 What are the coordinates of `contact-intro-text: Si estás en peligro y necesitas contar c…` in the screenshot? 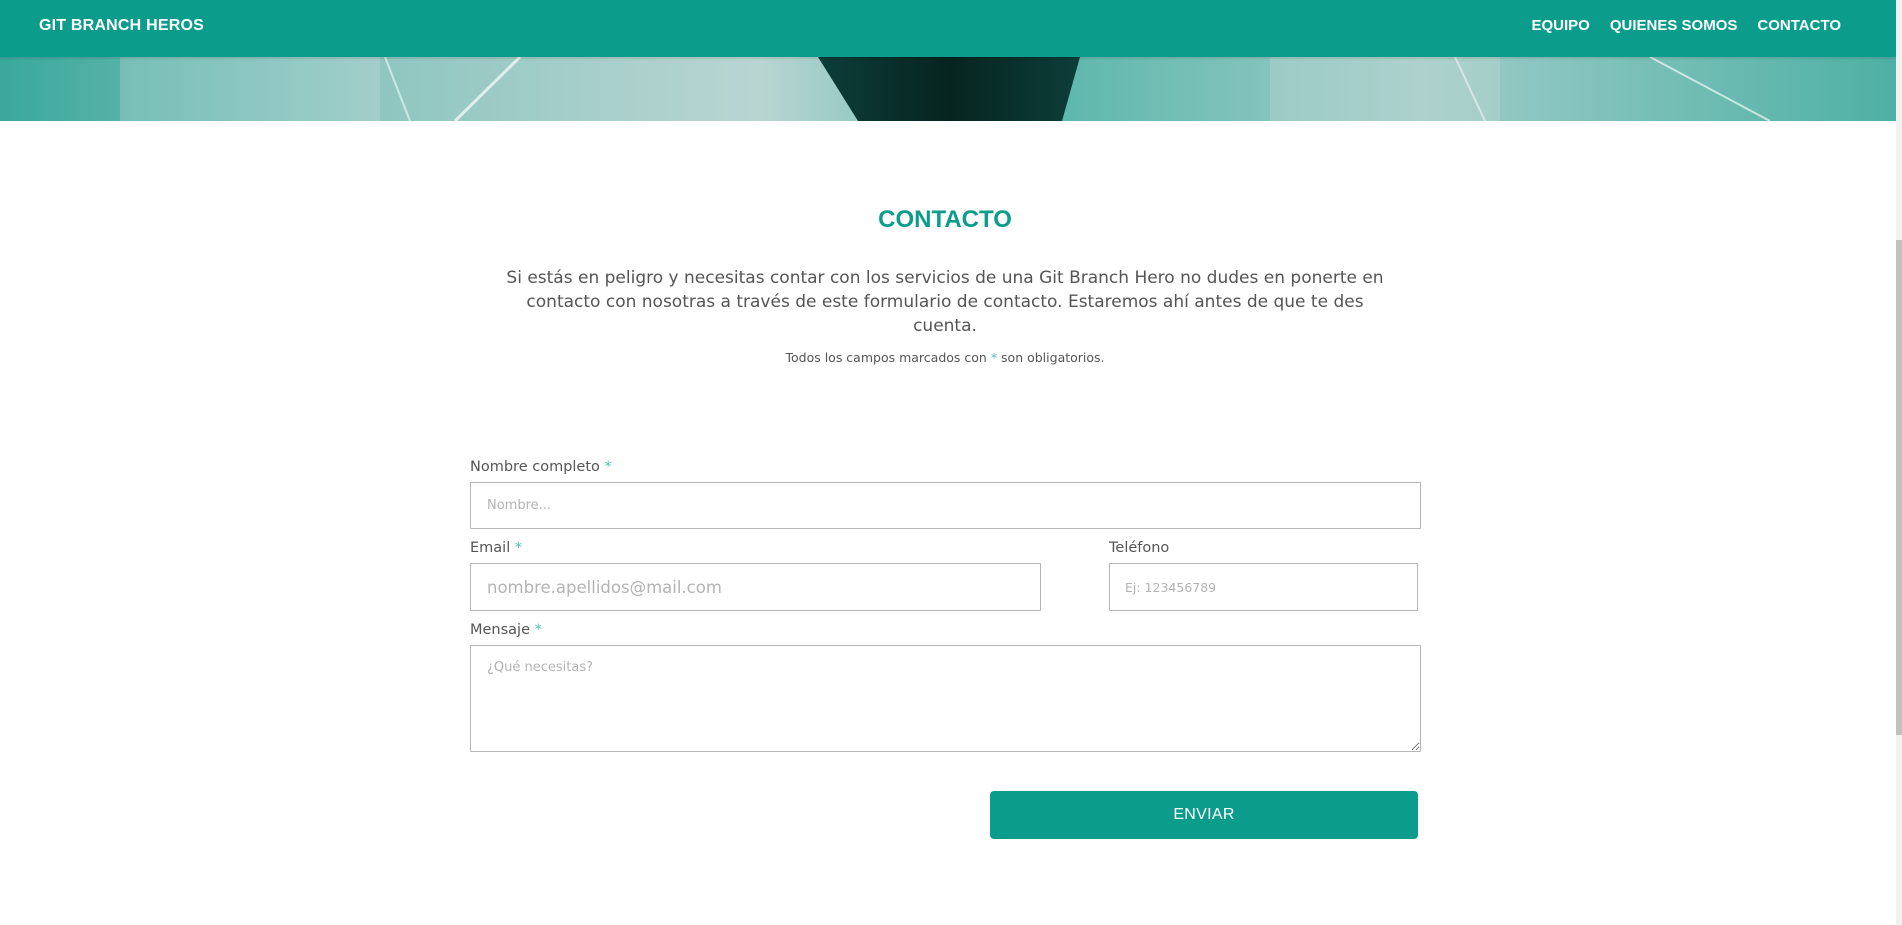 It's located at (945, 302).